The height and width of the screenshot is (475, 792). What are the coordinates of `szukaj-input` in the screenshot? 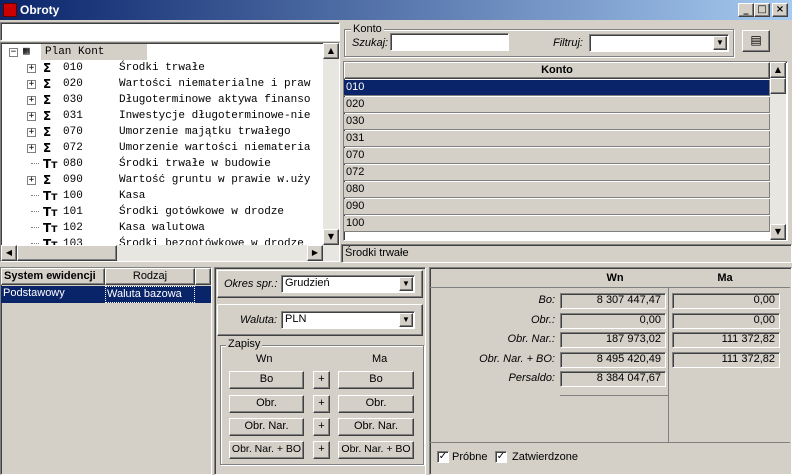 It's located at (449, 42).